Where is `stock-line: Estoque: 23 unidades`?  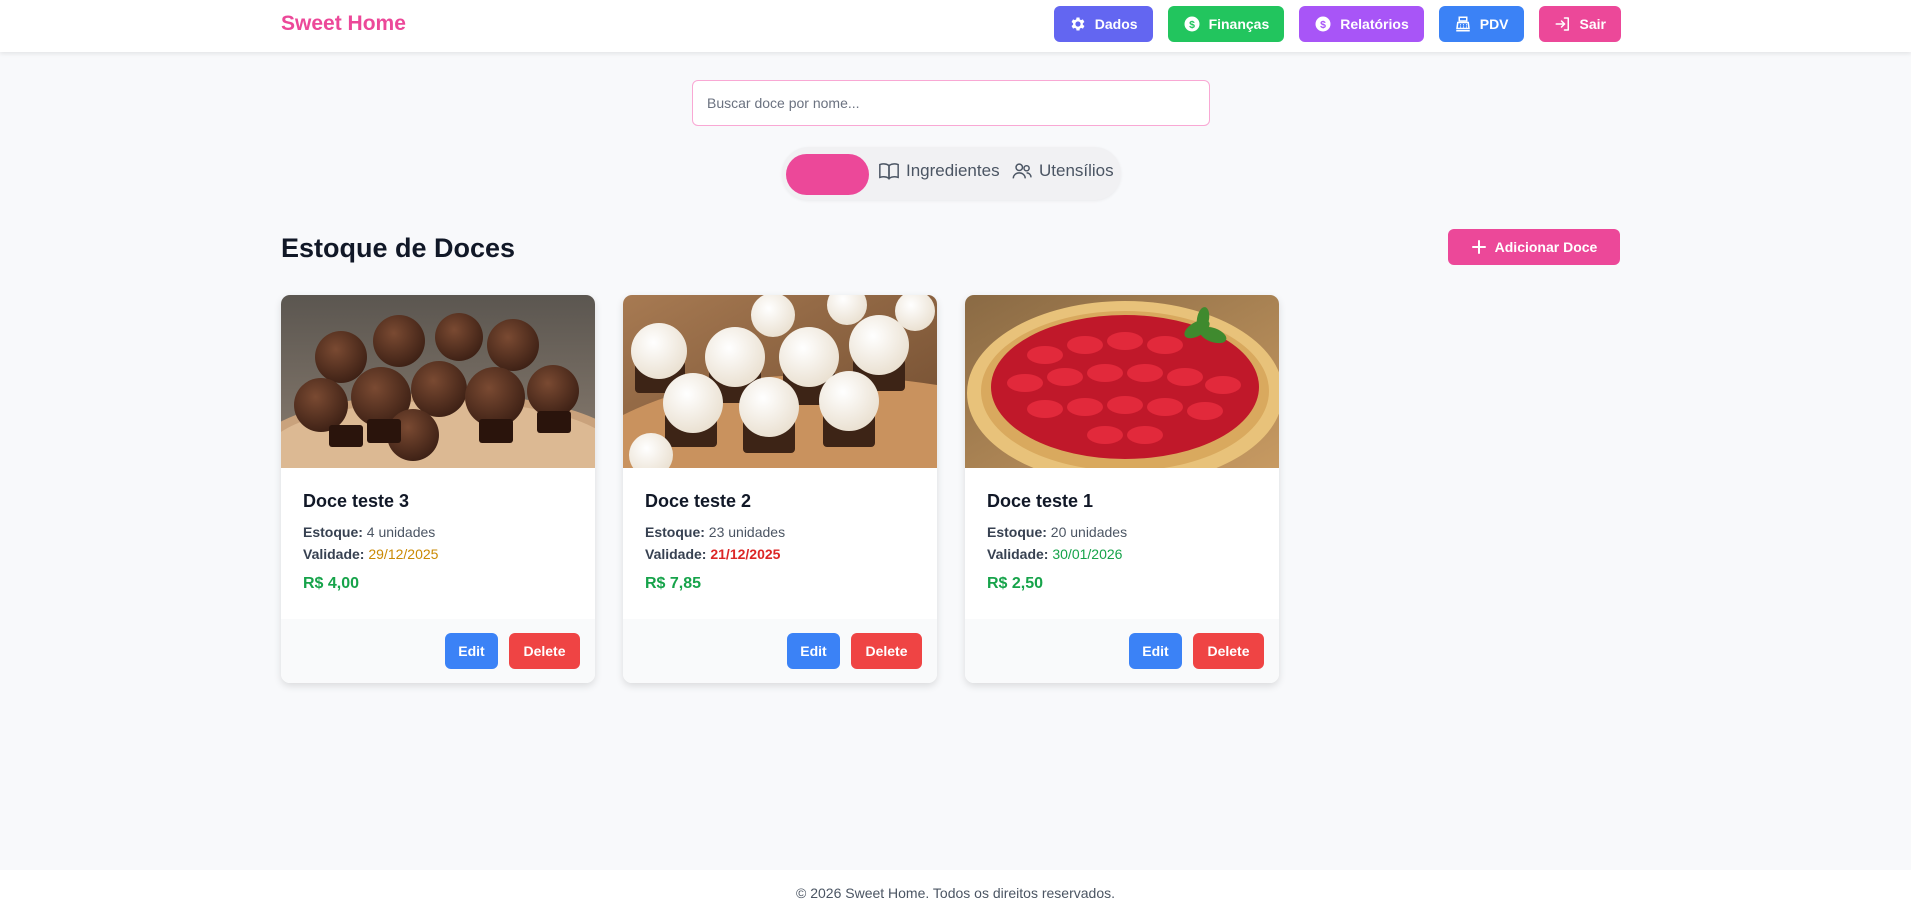
stock-line: Estoque: 23 unidades is located at coordinates (715, 532).